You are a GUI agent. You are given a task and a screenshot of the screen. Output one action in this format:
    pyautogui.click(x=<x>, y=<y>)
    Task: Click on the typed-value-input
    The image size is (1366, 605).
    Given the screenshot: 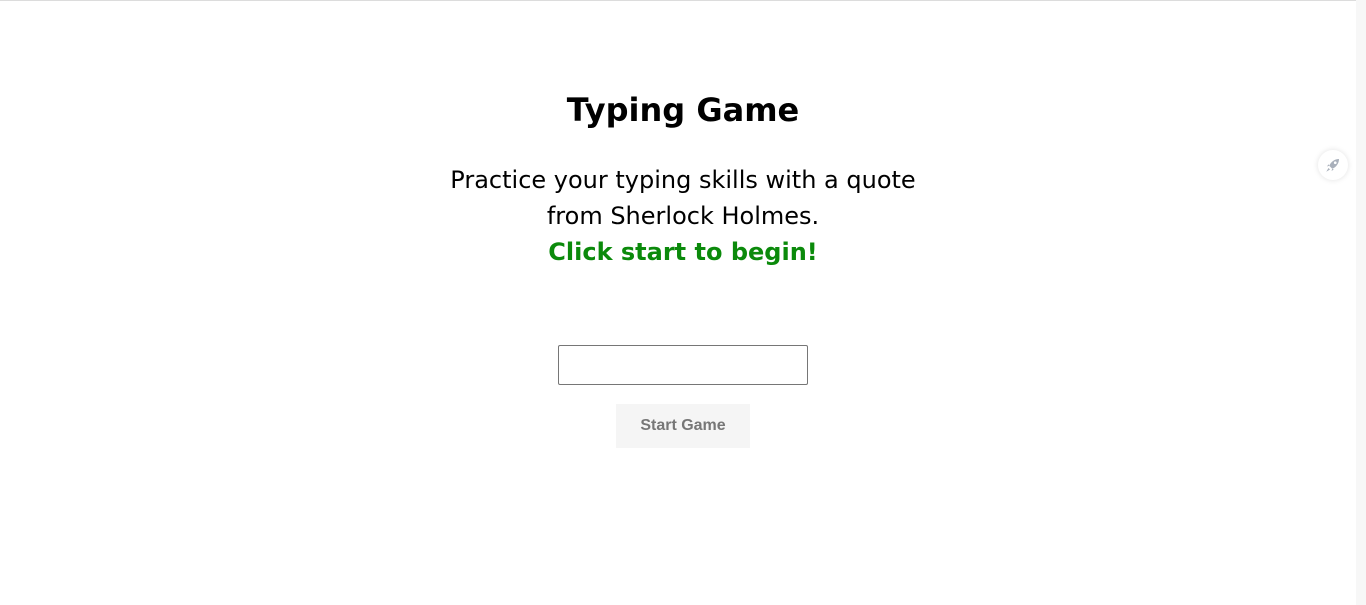 What is the action you would take?
    pyautogui.click(x=683, y=365)
    